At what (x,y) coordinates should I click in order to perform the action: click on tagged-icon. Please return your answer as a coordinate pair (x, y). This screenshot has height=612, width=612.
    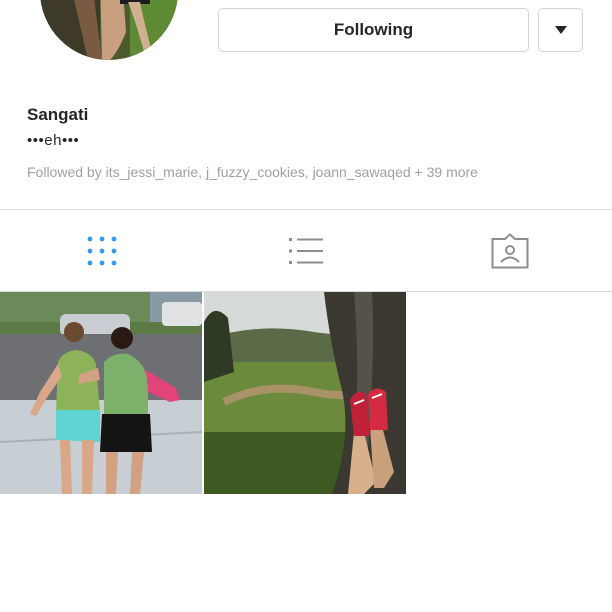
    Looking at the image, I should click on (510, 250).